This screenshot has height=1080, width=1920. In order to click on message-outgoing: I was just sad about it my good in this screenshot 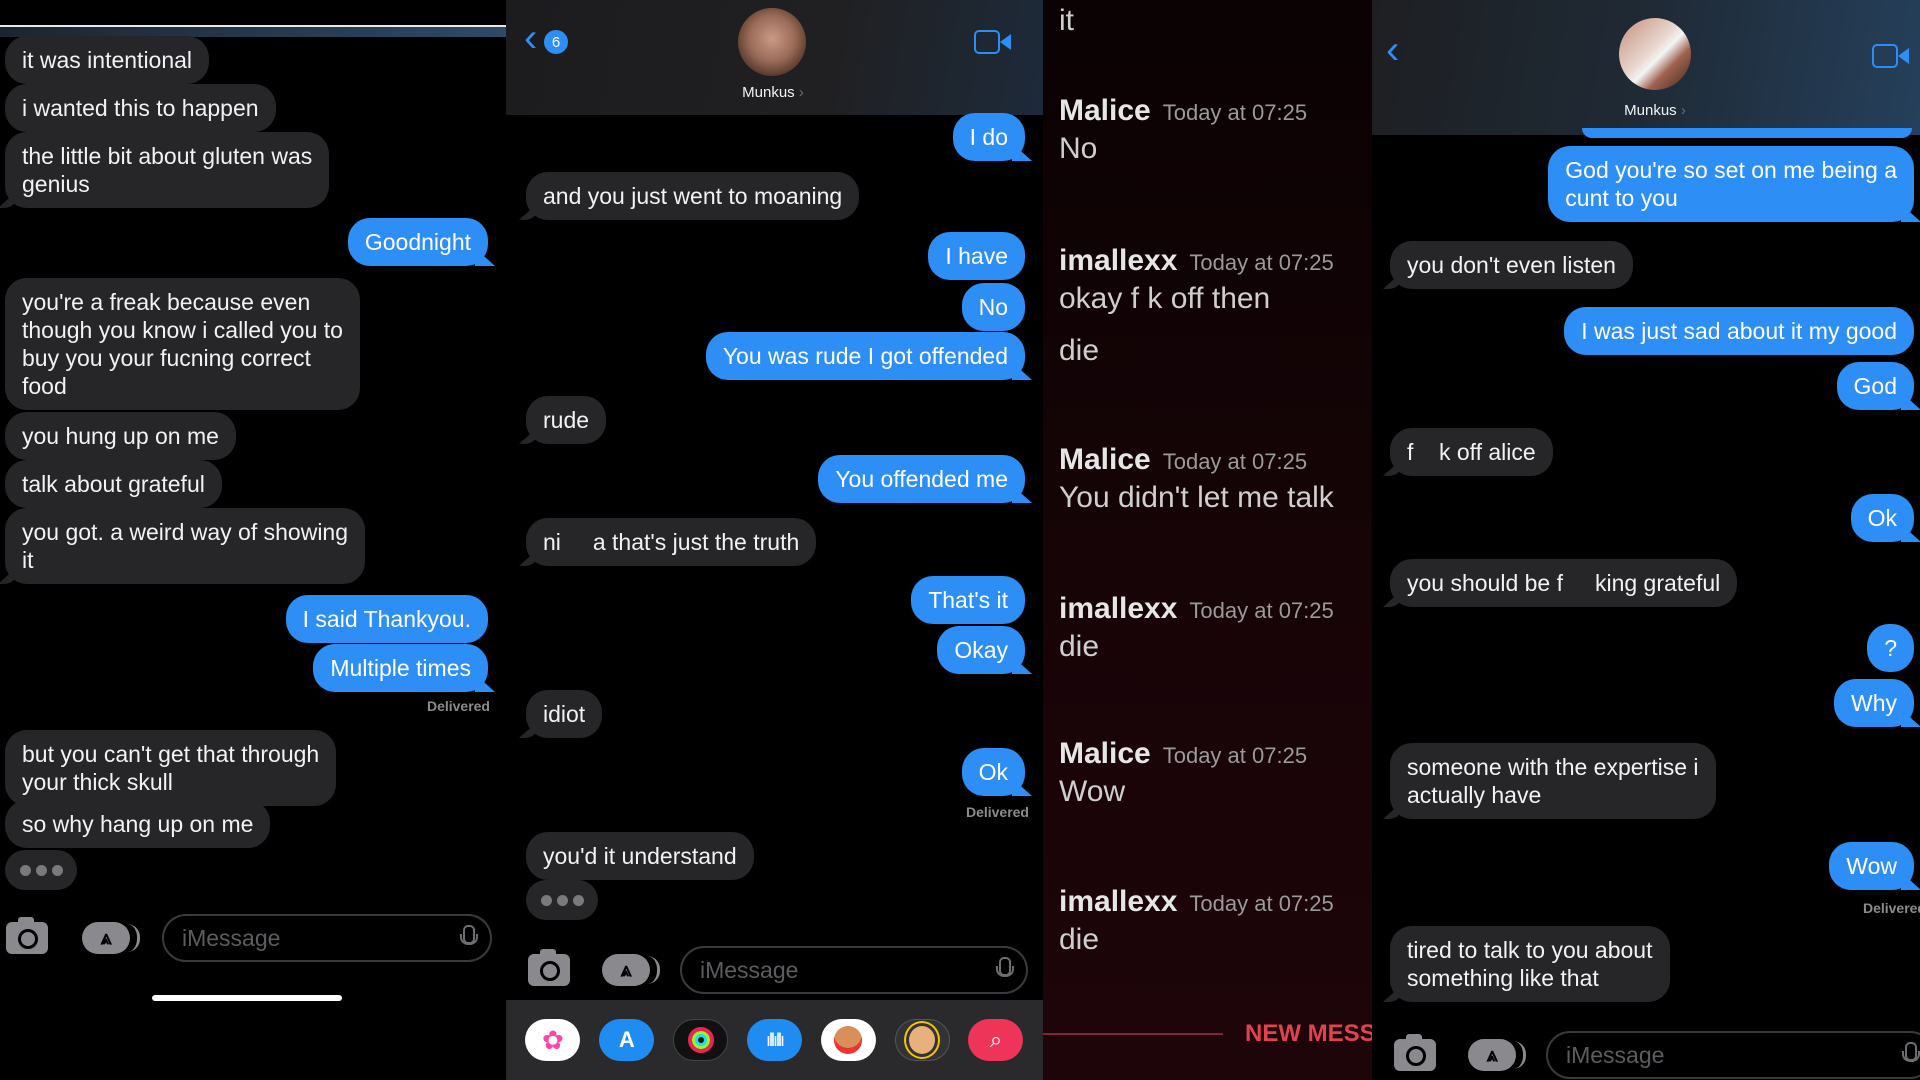, I will do `click(1739, 331)`.